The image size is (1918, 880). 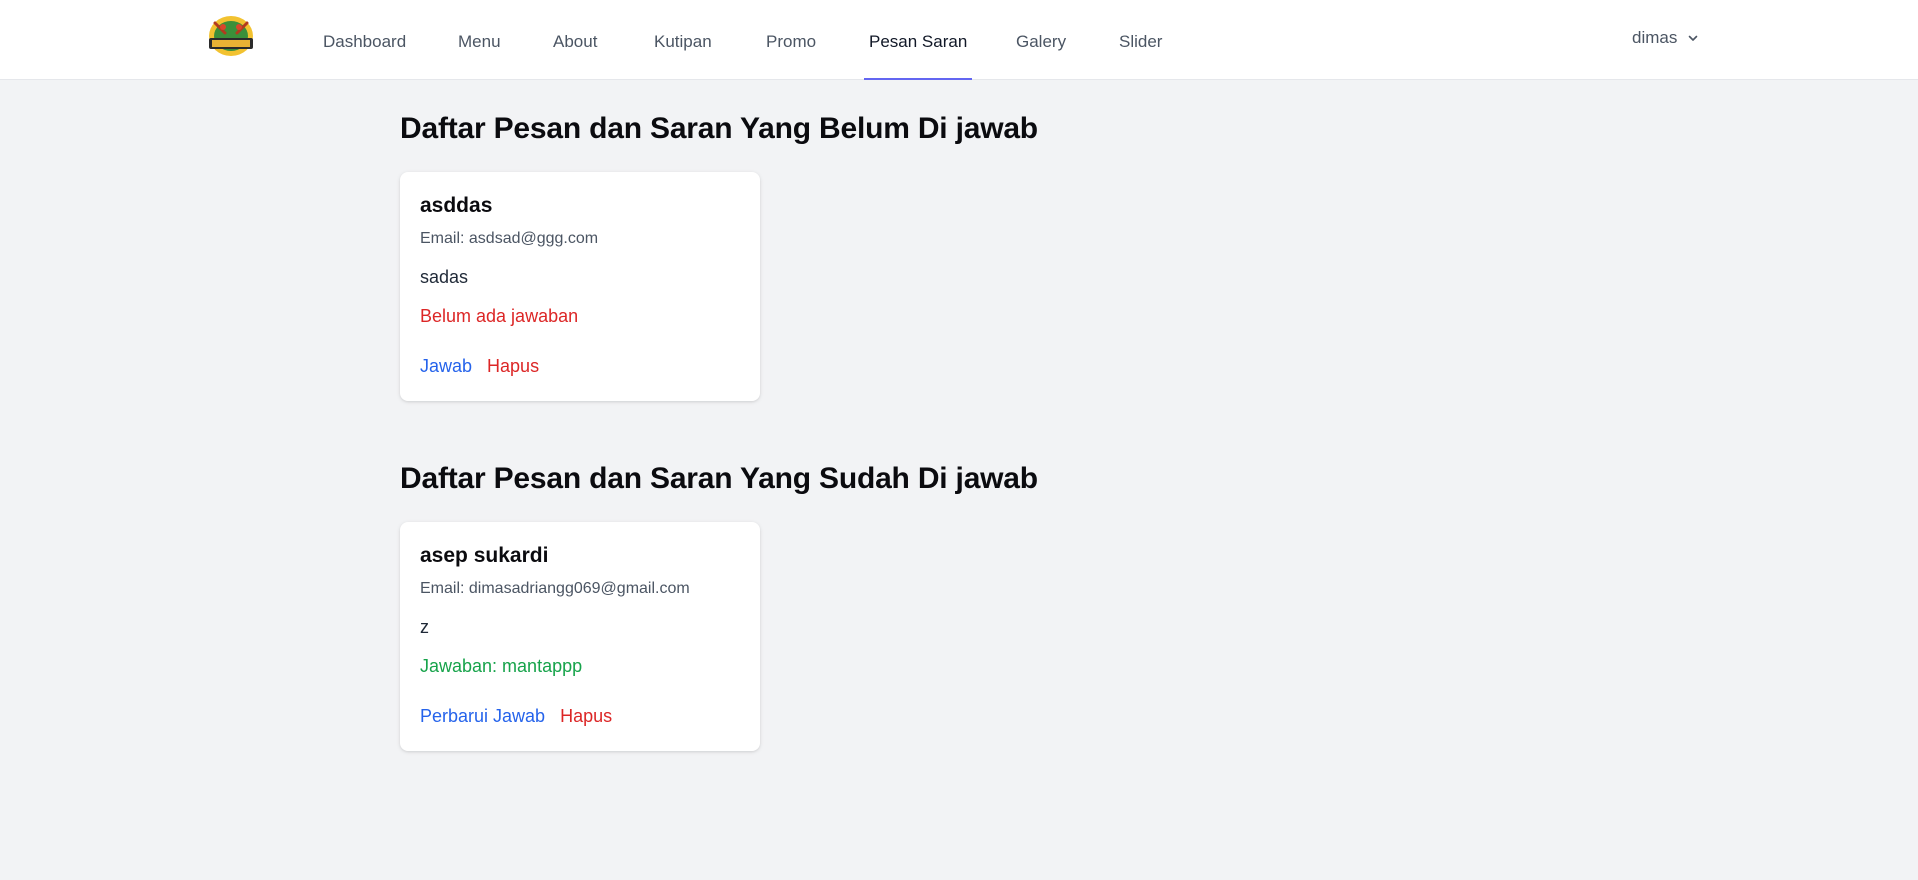 I want to click on message-text: sadas, so click(x=444, y=277).